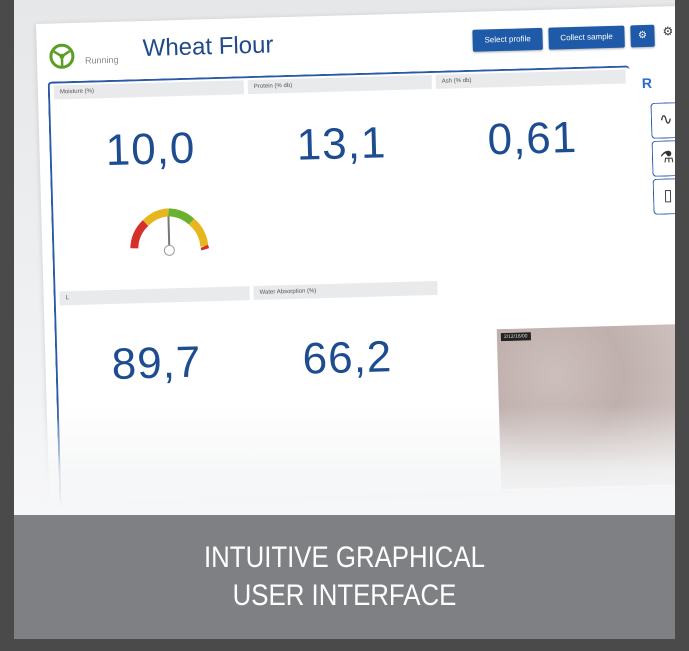 Image resolution: width=689 pixels, height=651 pixels. I want to click on tile-value: 0,61, so click(532, 138).